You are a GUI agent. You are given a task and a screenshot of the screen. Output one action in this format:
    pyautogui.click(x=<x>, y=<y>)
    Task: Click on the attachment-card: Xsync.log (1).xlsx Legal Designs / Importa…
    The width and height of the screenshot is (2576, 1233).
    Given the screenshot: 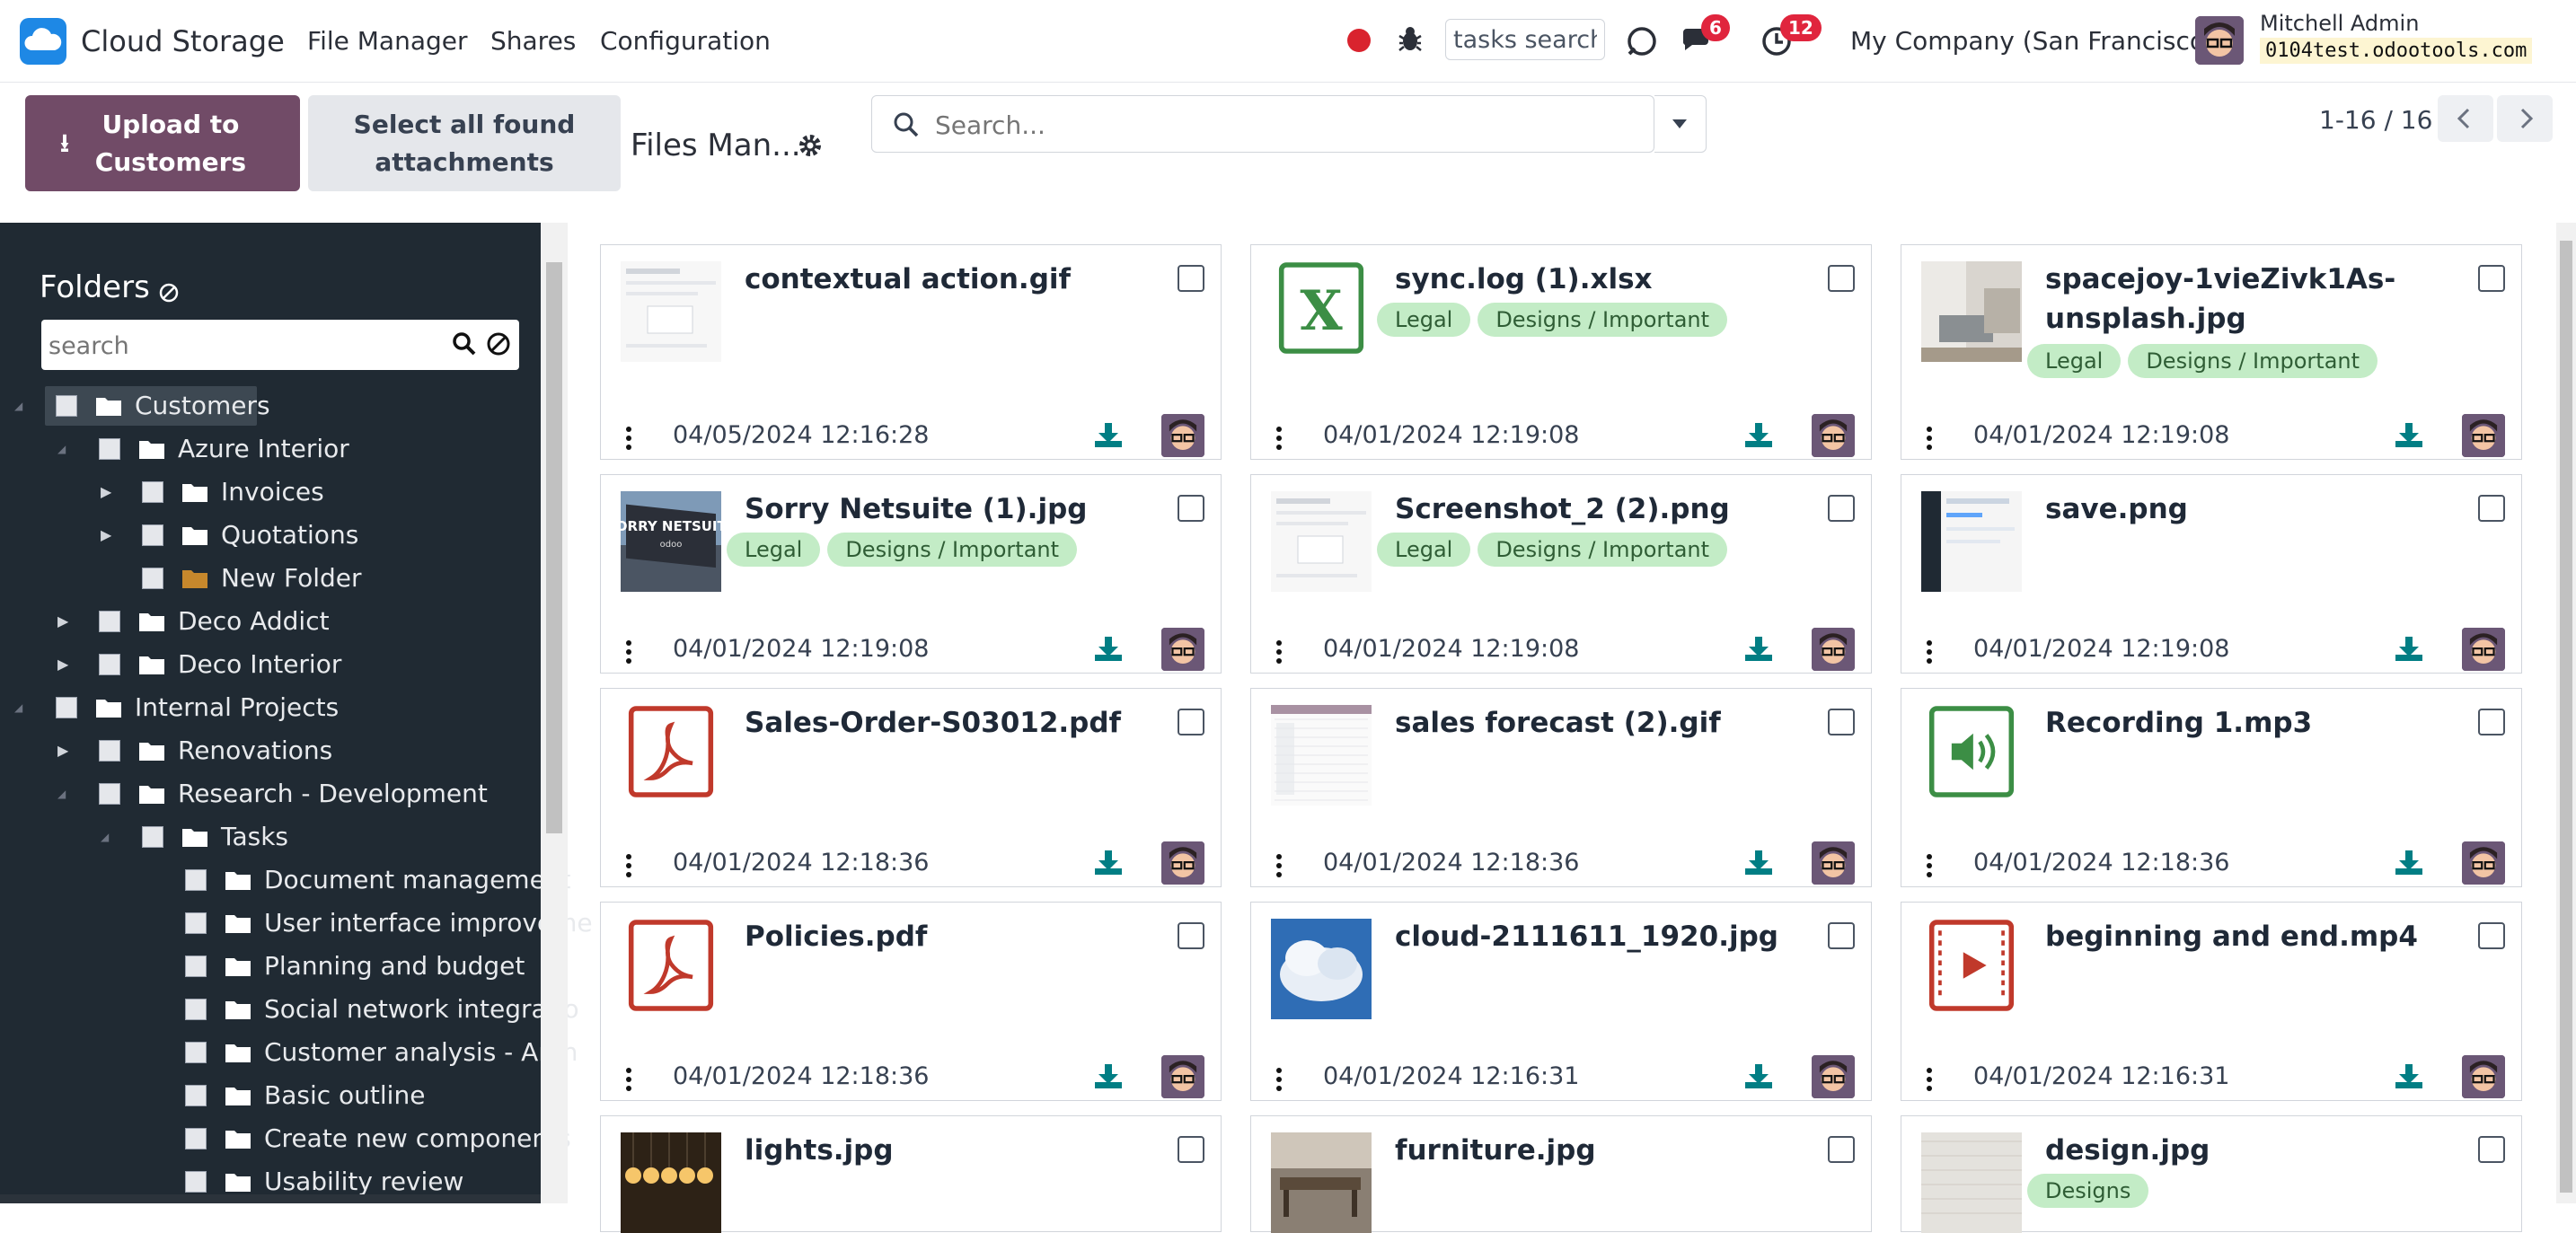 What is the action you would take?
    pyautogui.click(x=1561, y=352)
    